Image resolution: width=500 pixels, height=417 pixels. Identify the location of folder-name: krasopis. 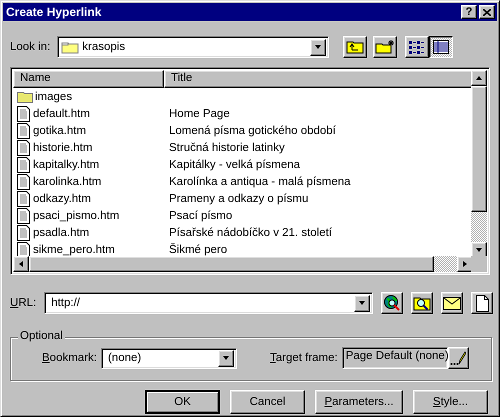
(103, 47).